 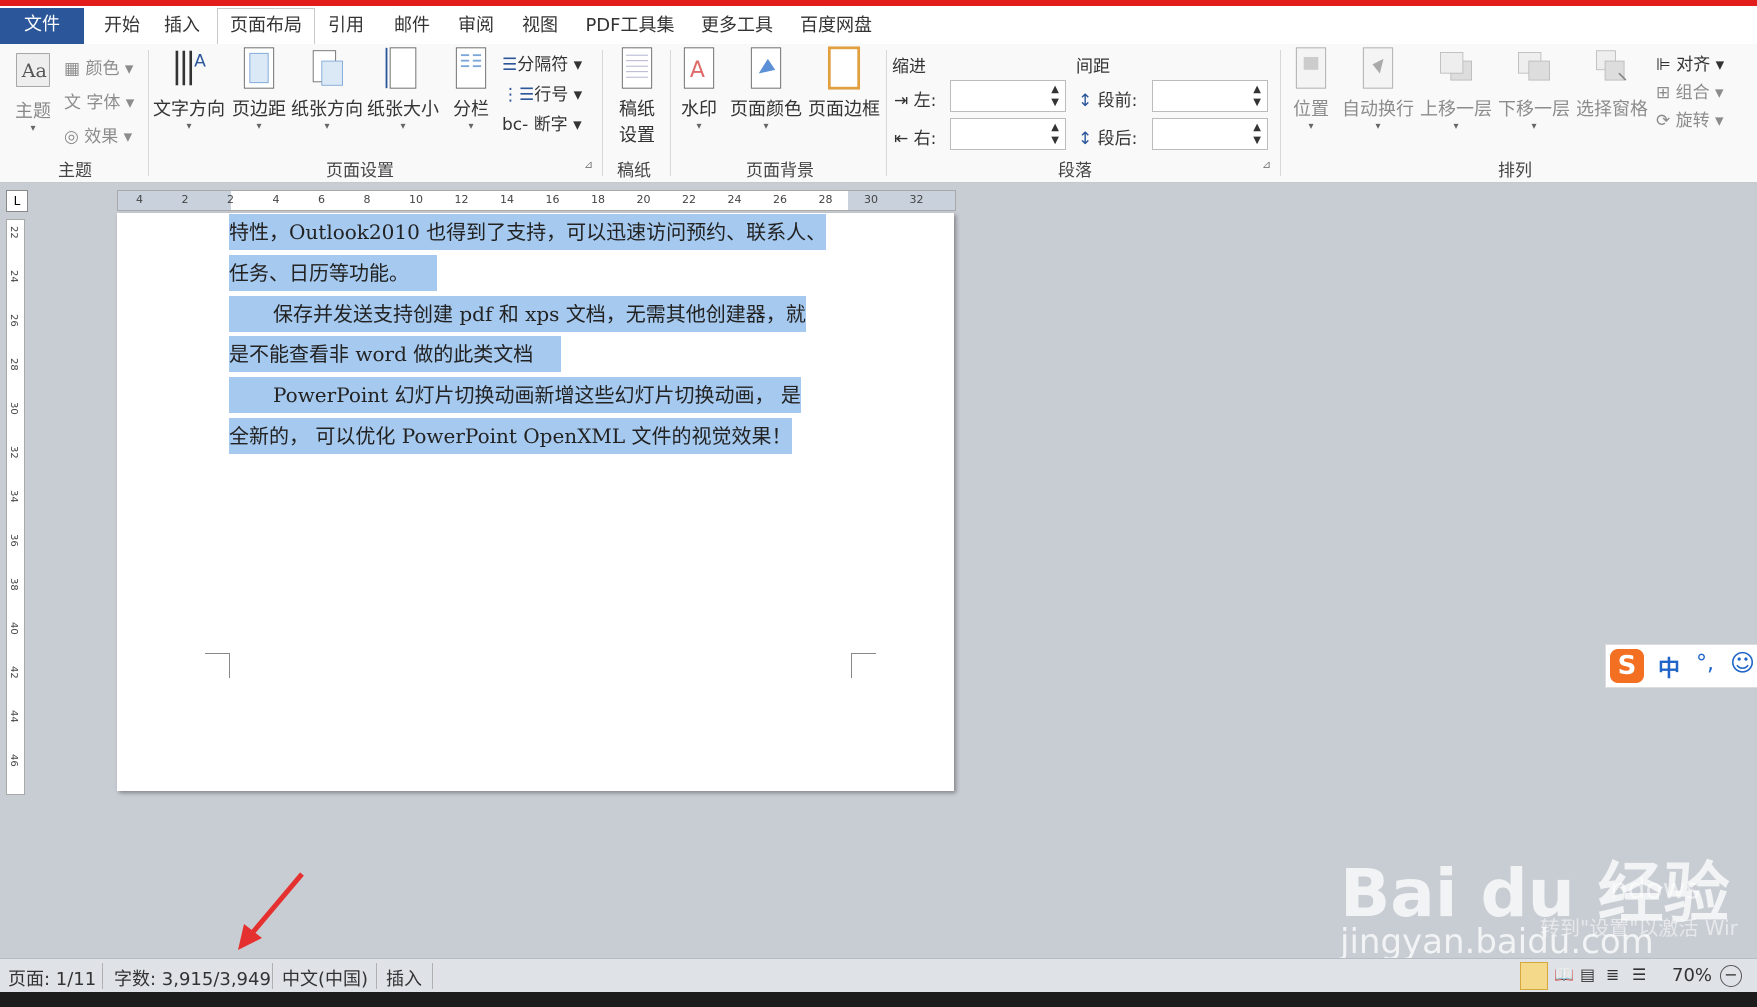 What do you see at coordinates (52, 978) in the screenshot?
I see `status-page-count: 页面: 1/11` at bounding box center [52, 978].